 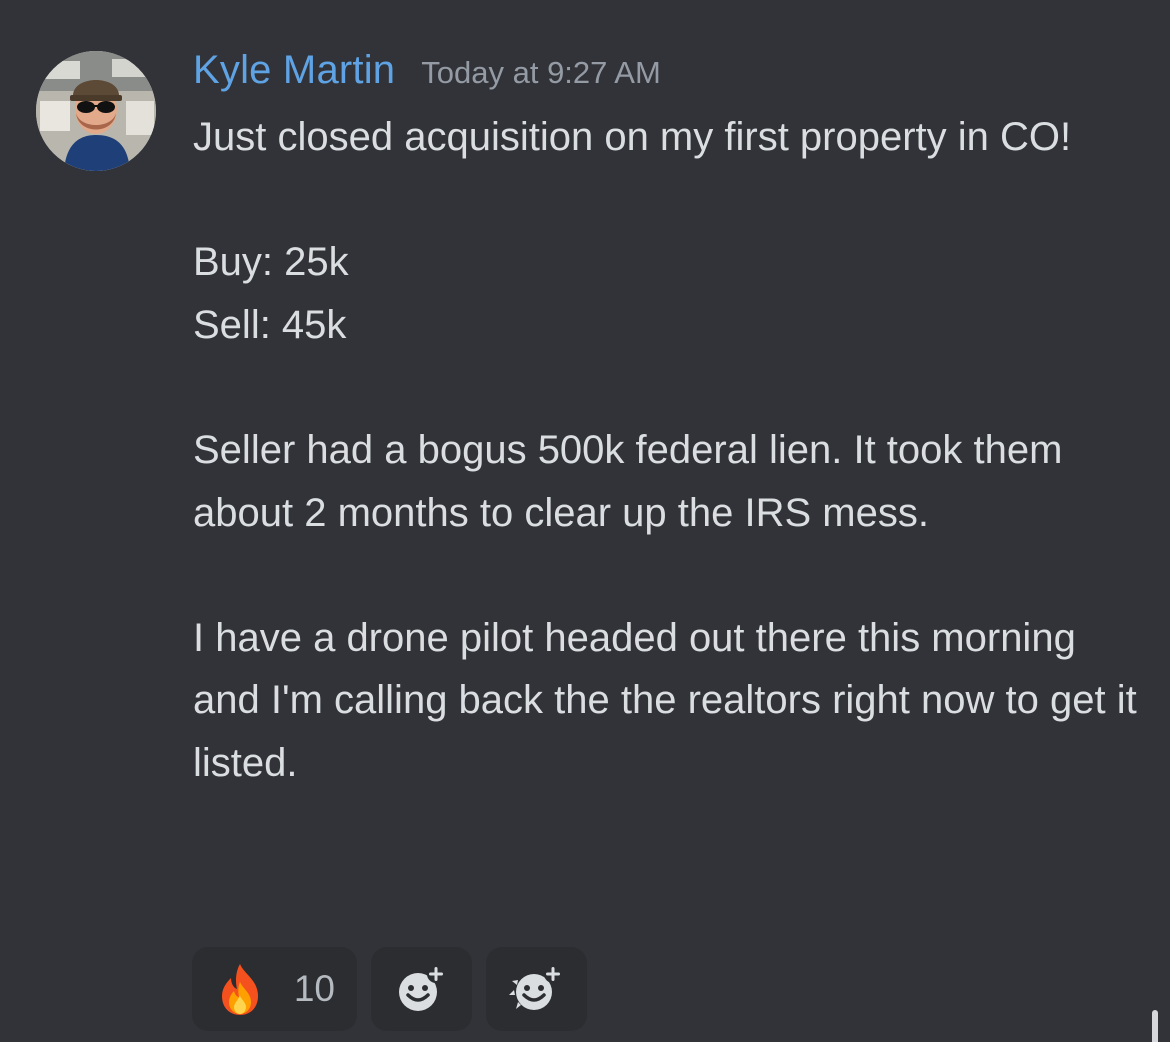 I want to click on reaction-count: 10, so click(x=314, y=988).